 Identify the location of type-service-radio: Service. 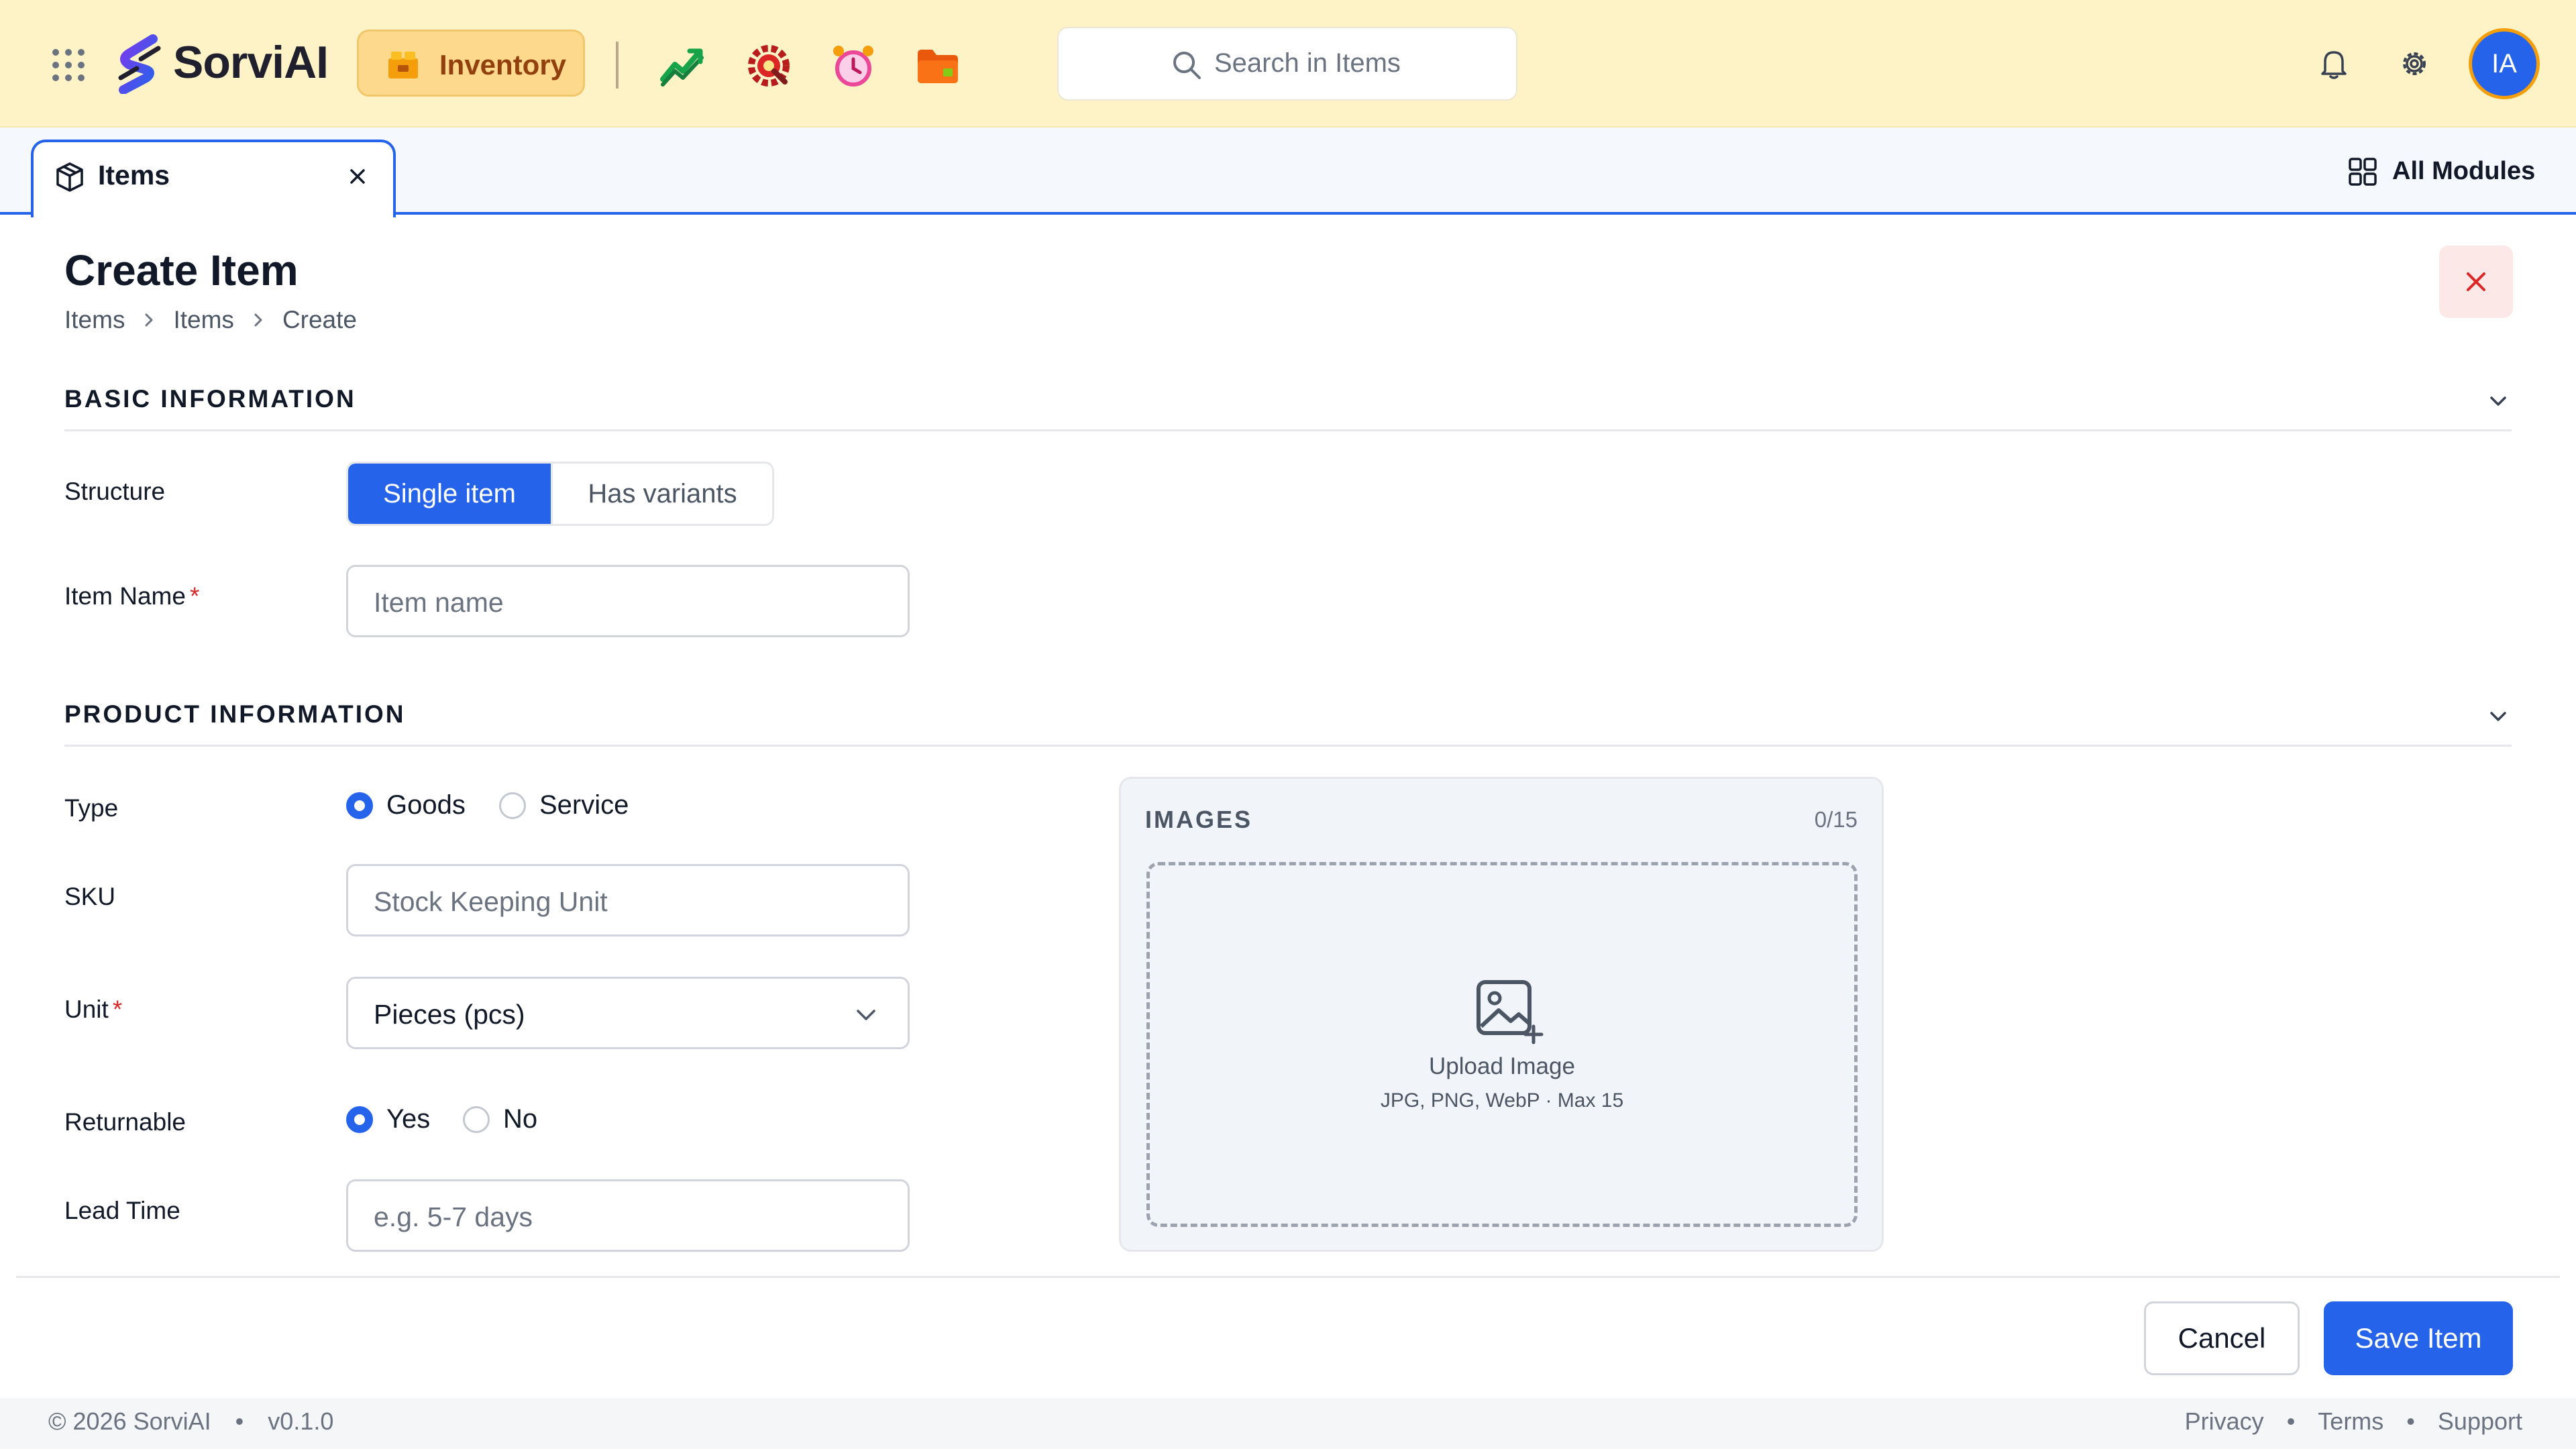
(564, 805).